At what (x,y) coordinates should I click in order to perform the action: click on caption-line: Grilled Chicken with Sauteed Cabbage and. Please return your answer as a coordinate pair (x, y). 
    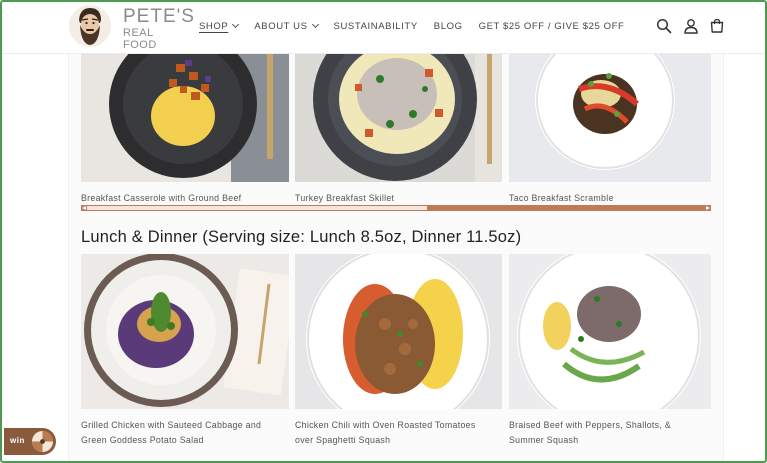
    Looking at the image, I should click on (171, 425).